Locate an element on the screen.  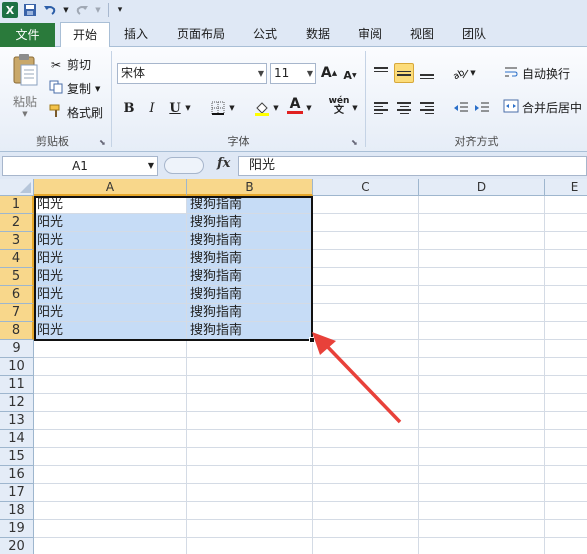
cell-e2 is located at coordinates (566, 223).